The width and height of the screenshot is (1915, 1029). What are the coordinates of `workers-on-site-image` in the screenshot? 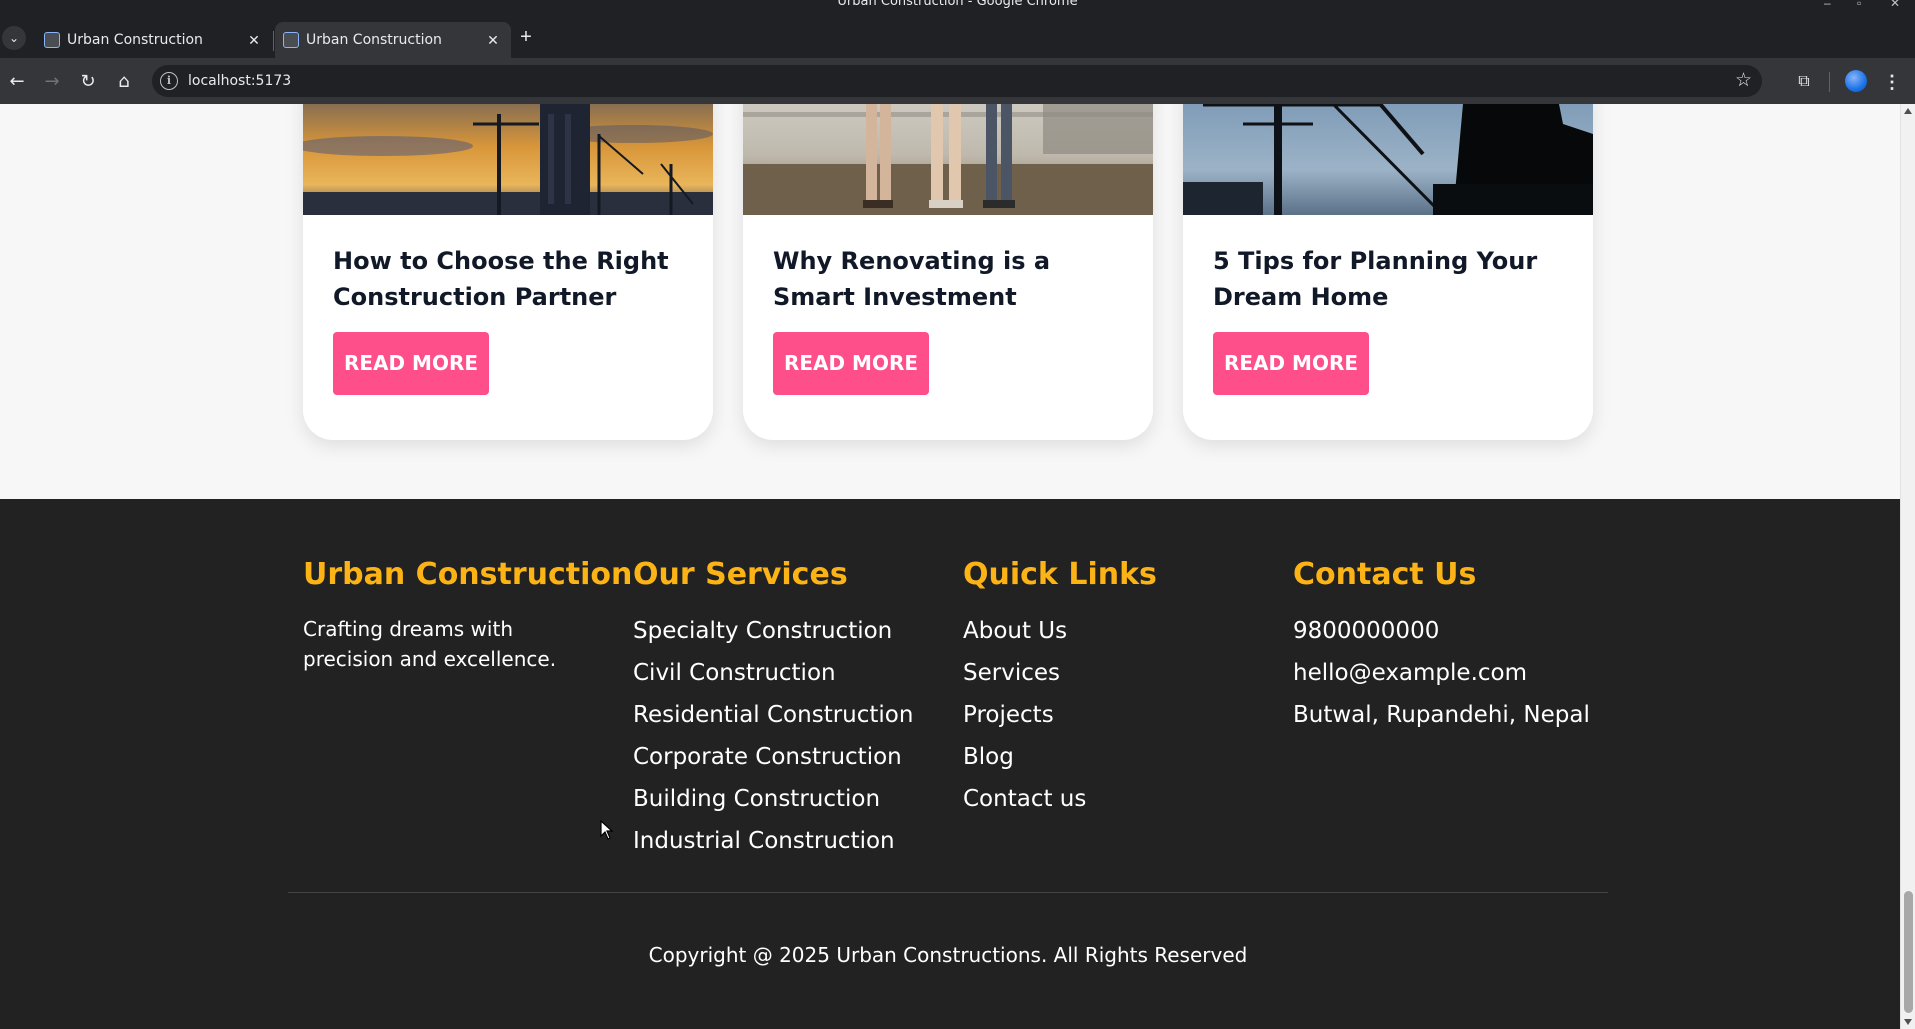 It's located at (948, 159).